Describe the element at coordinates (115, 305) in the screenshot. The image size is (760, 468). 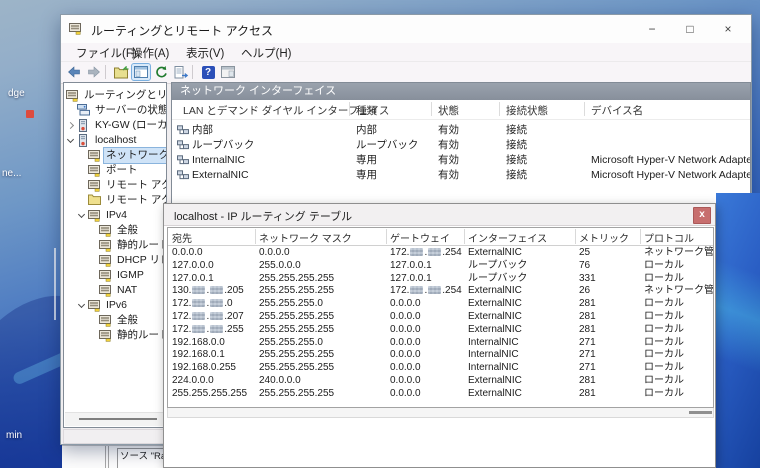
I see `tree-item: IPv6` at that location.